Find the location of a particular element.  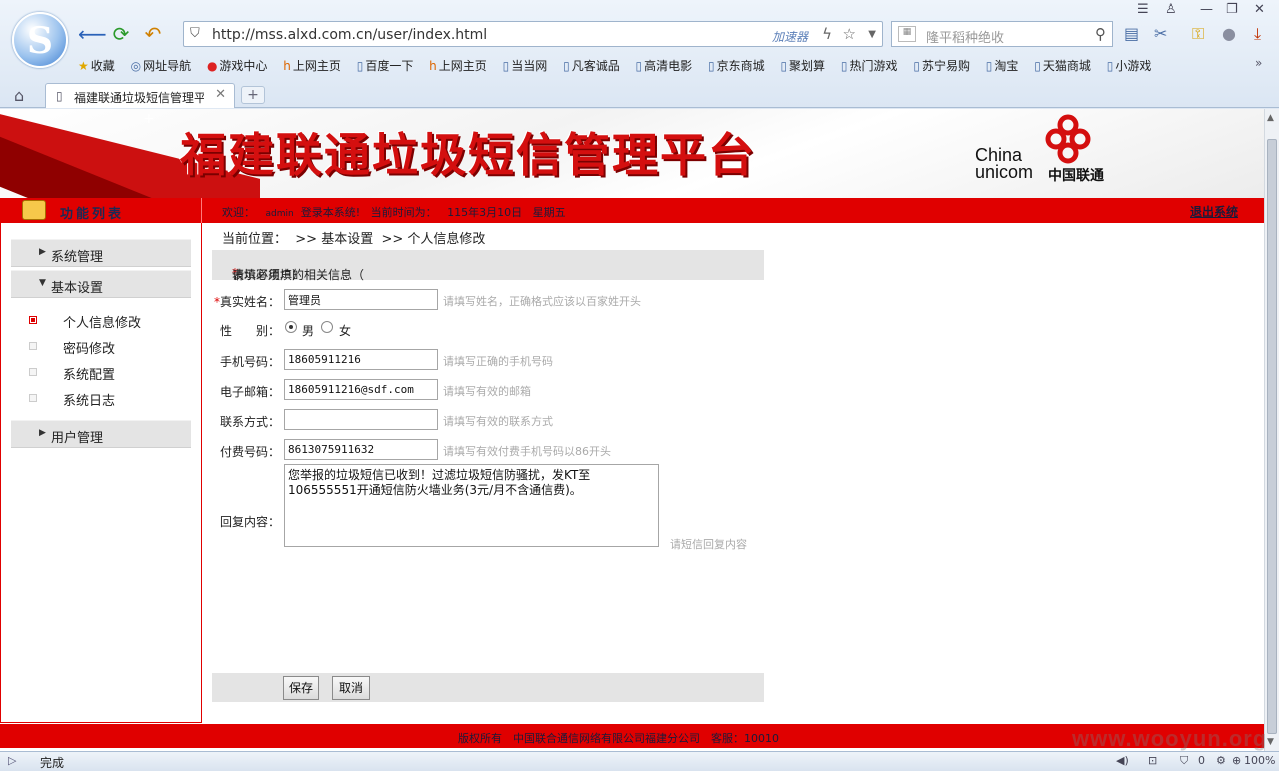

close-window-icon: ✕ is located at coordinates (1259, 9).